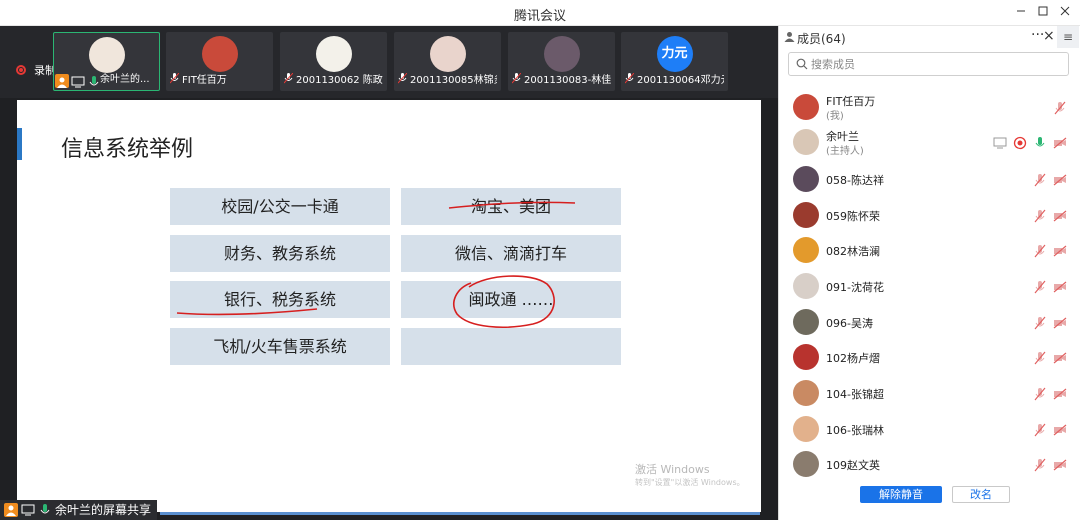  Describe the element at coordinates (855, 394) in the screenshot. I see `member-name: 104-张锦超` at that location.